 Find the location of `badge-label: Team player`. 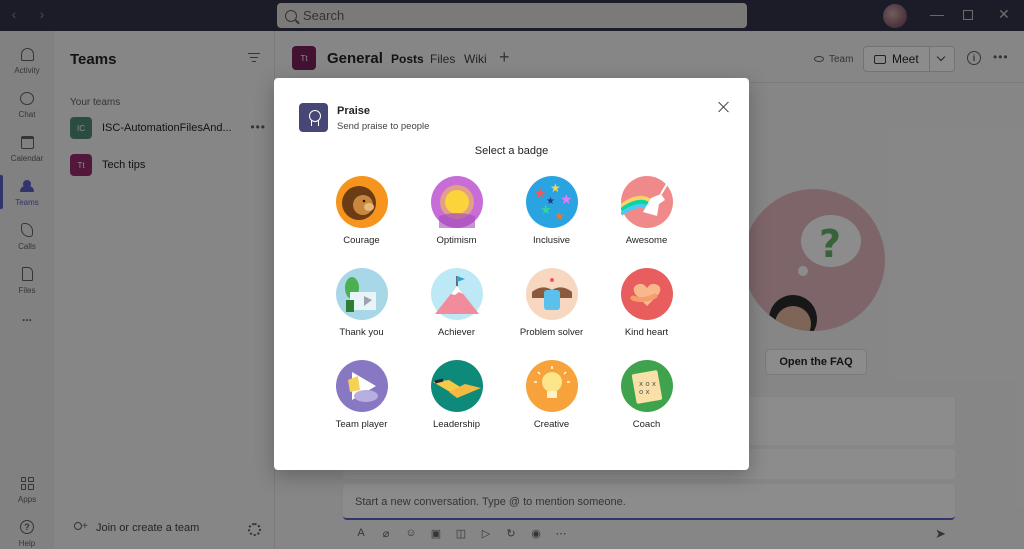

badge-label: Team player is located at coordinates (361, 424).